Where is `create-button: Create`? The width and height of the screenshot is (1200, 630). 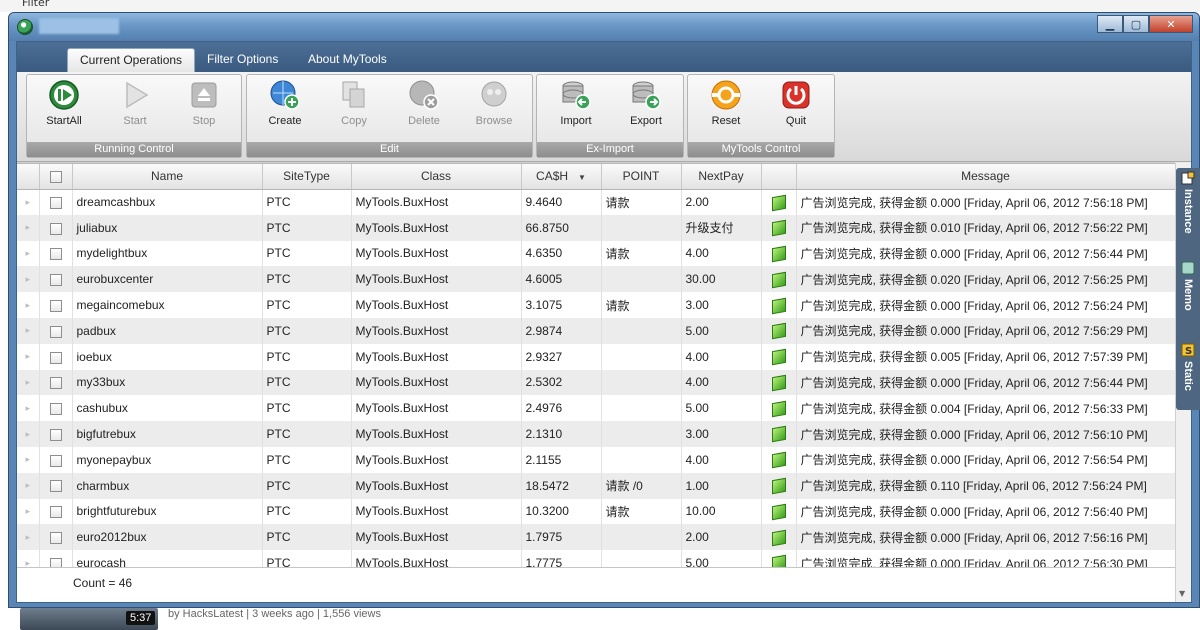 create-button: Create is located at coordinates (285, 104).